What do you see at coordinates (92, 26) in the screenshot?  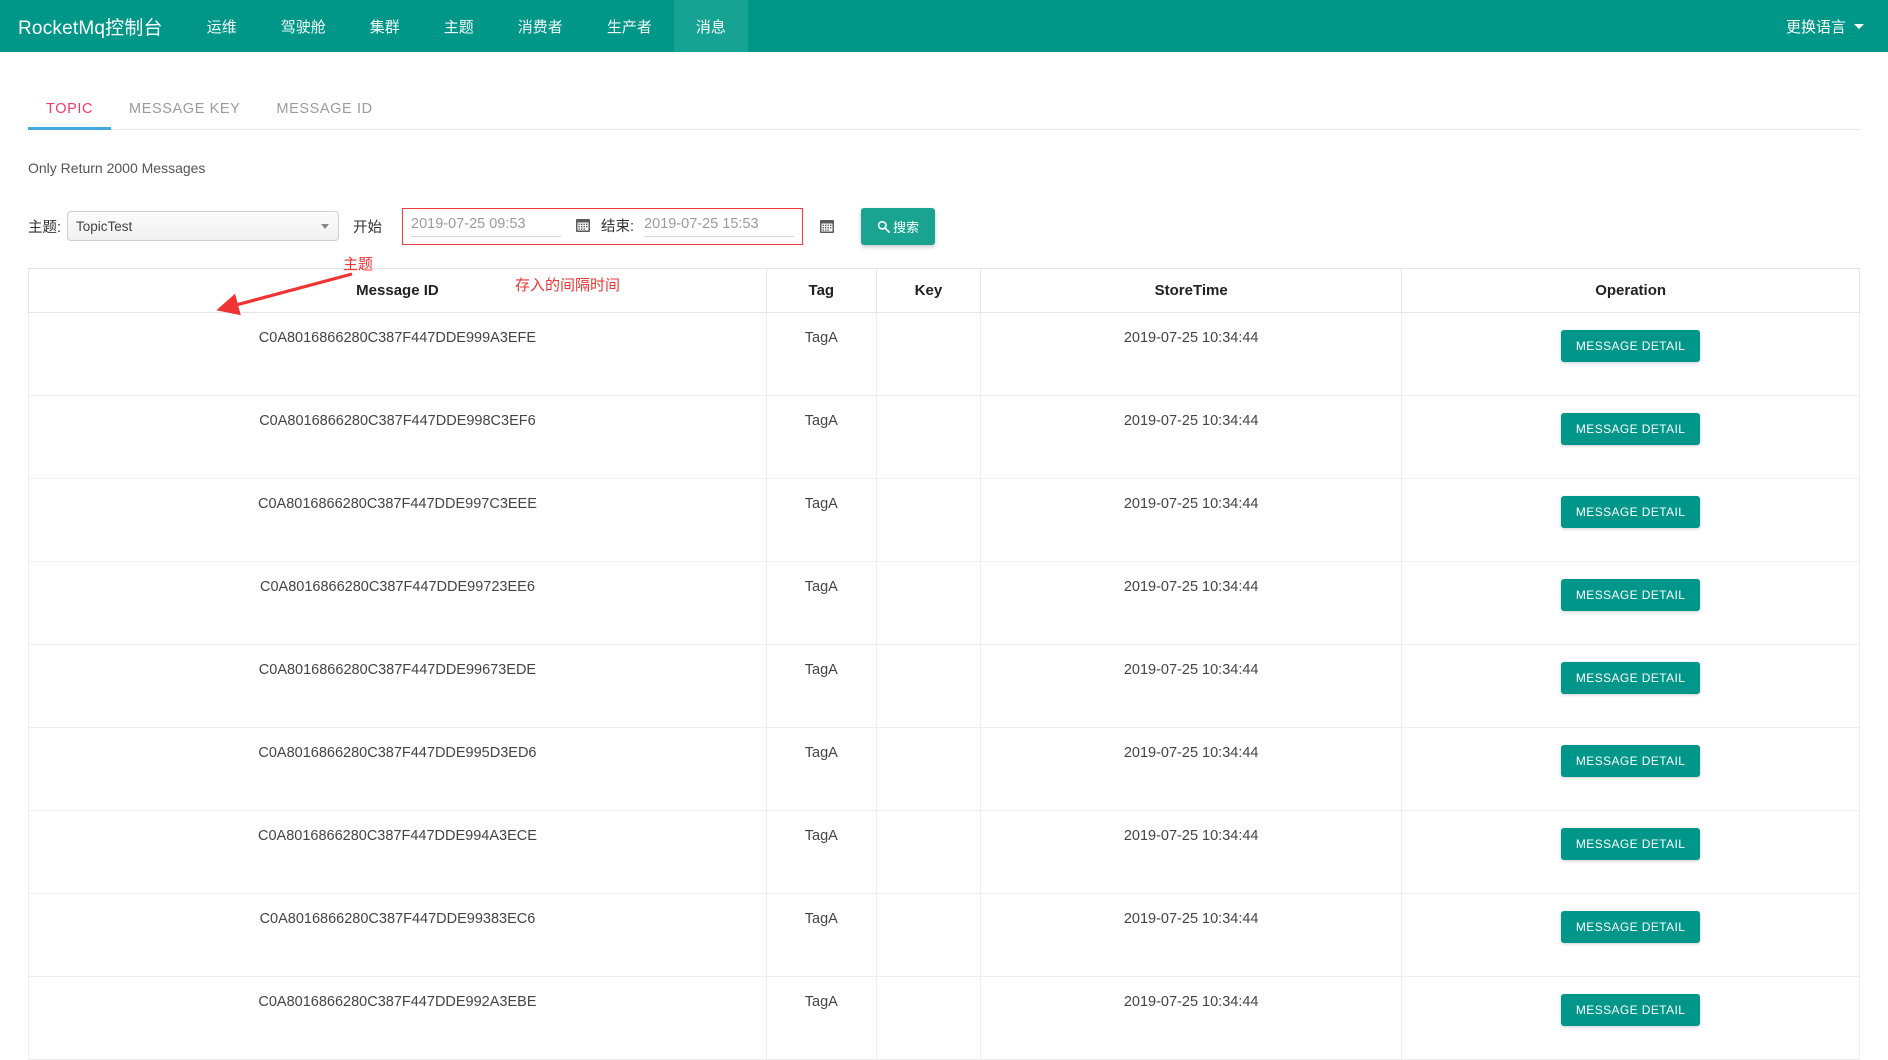 I see `brand-logo: RocketMq控制台` at bounding box center [92, 26].